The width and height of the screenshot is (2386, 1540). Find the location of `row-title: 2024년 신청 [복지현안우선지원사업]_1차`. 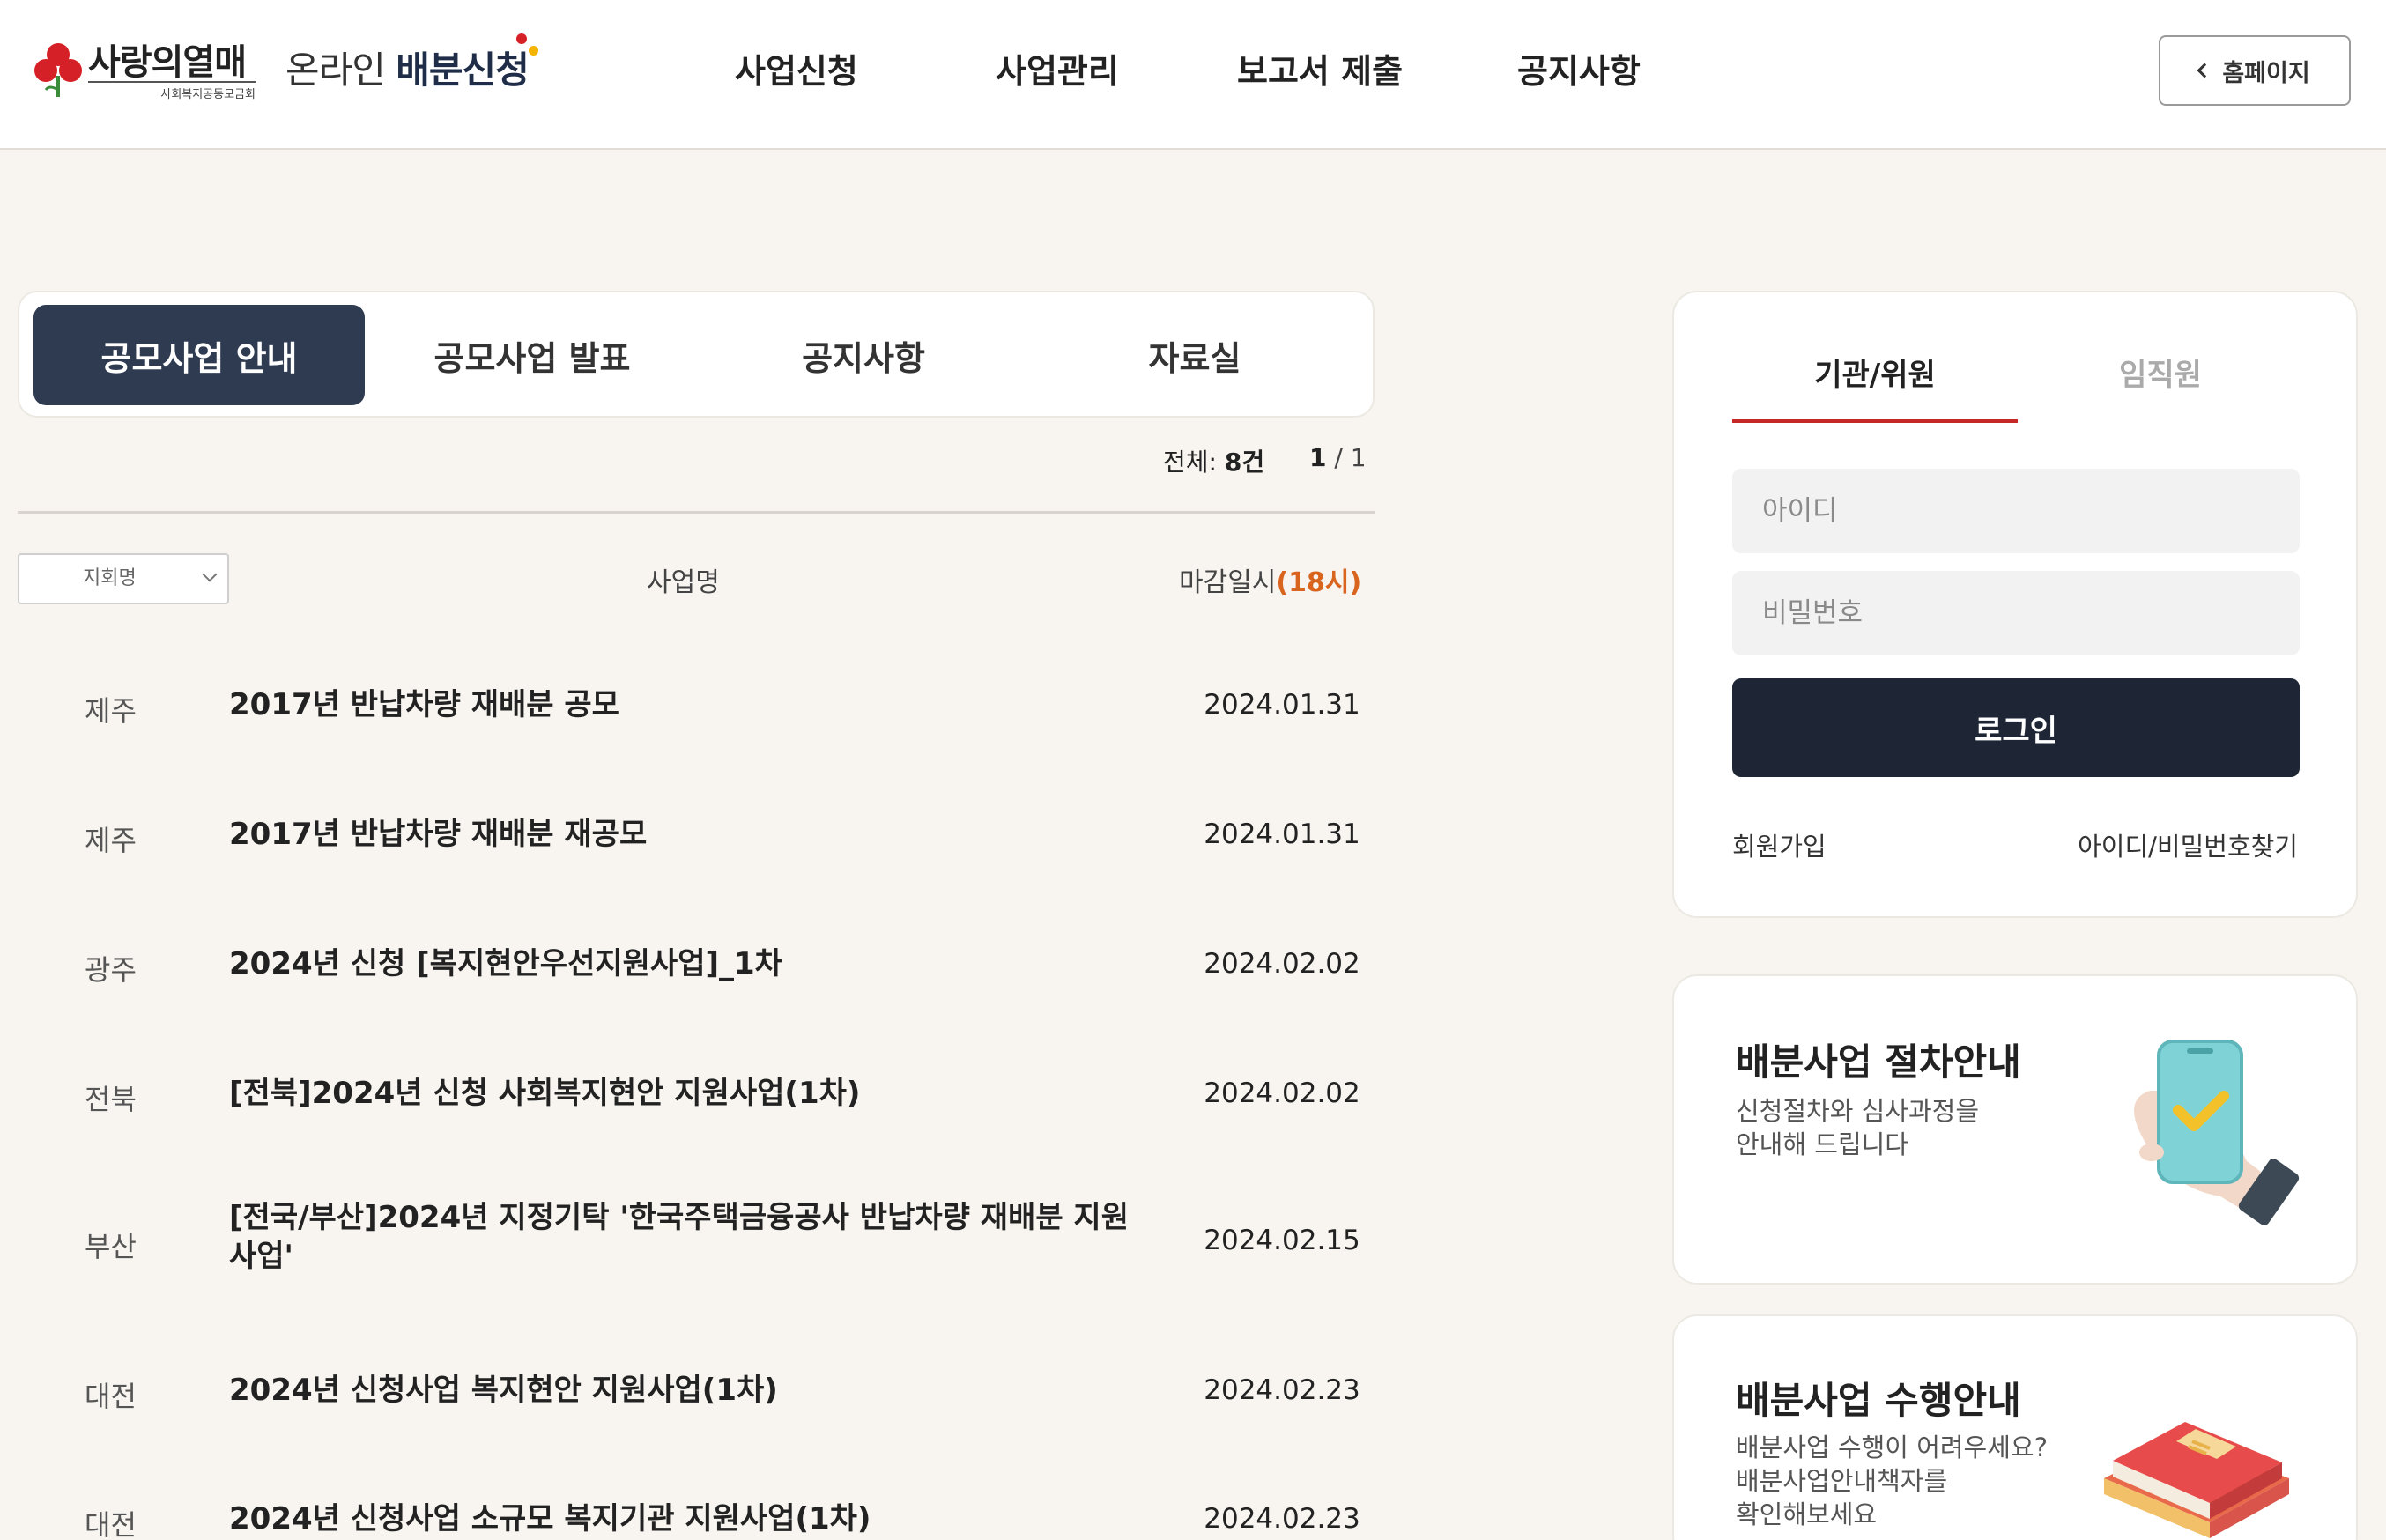

row-title: 2024년 신청 [복지현안우선지원사업]_1차 is located at coordinates (691, 964).